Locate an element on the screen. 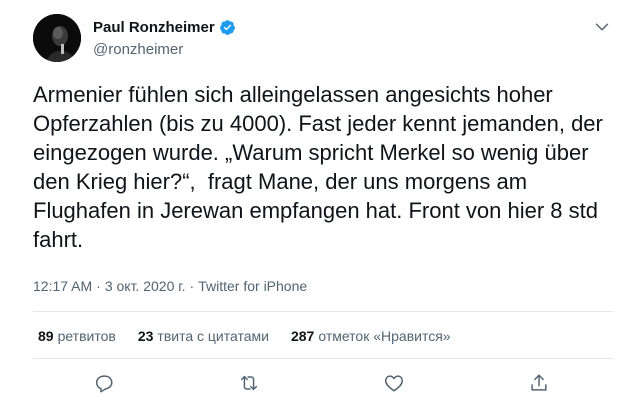 The image size is (637, 400). tweet-source: Twitter for iPhone is located at coordinates (252, 286).